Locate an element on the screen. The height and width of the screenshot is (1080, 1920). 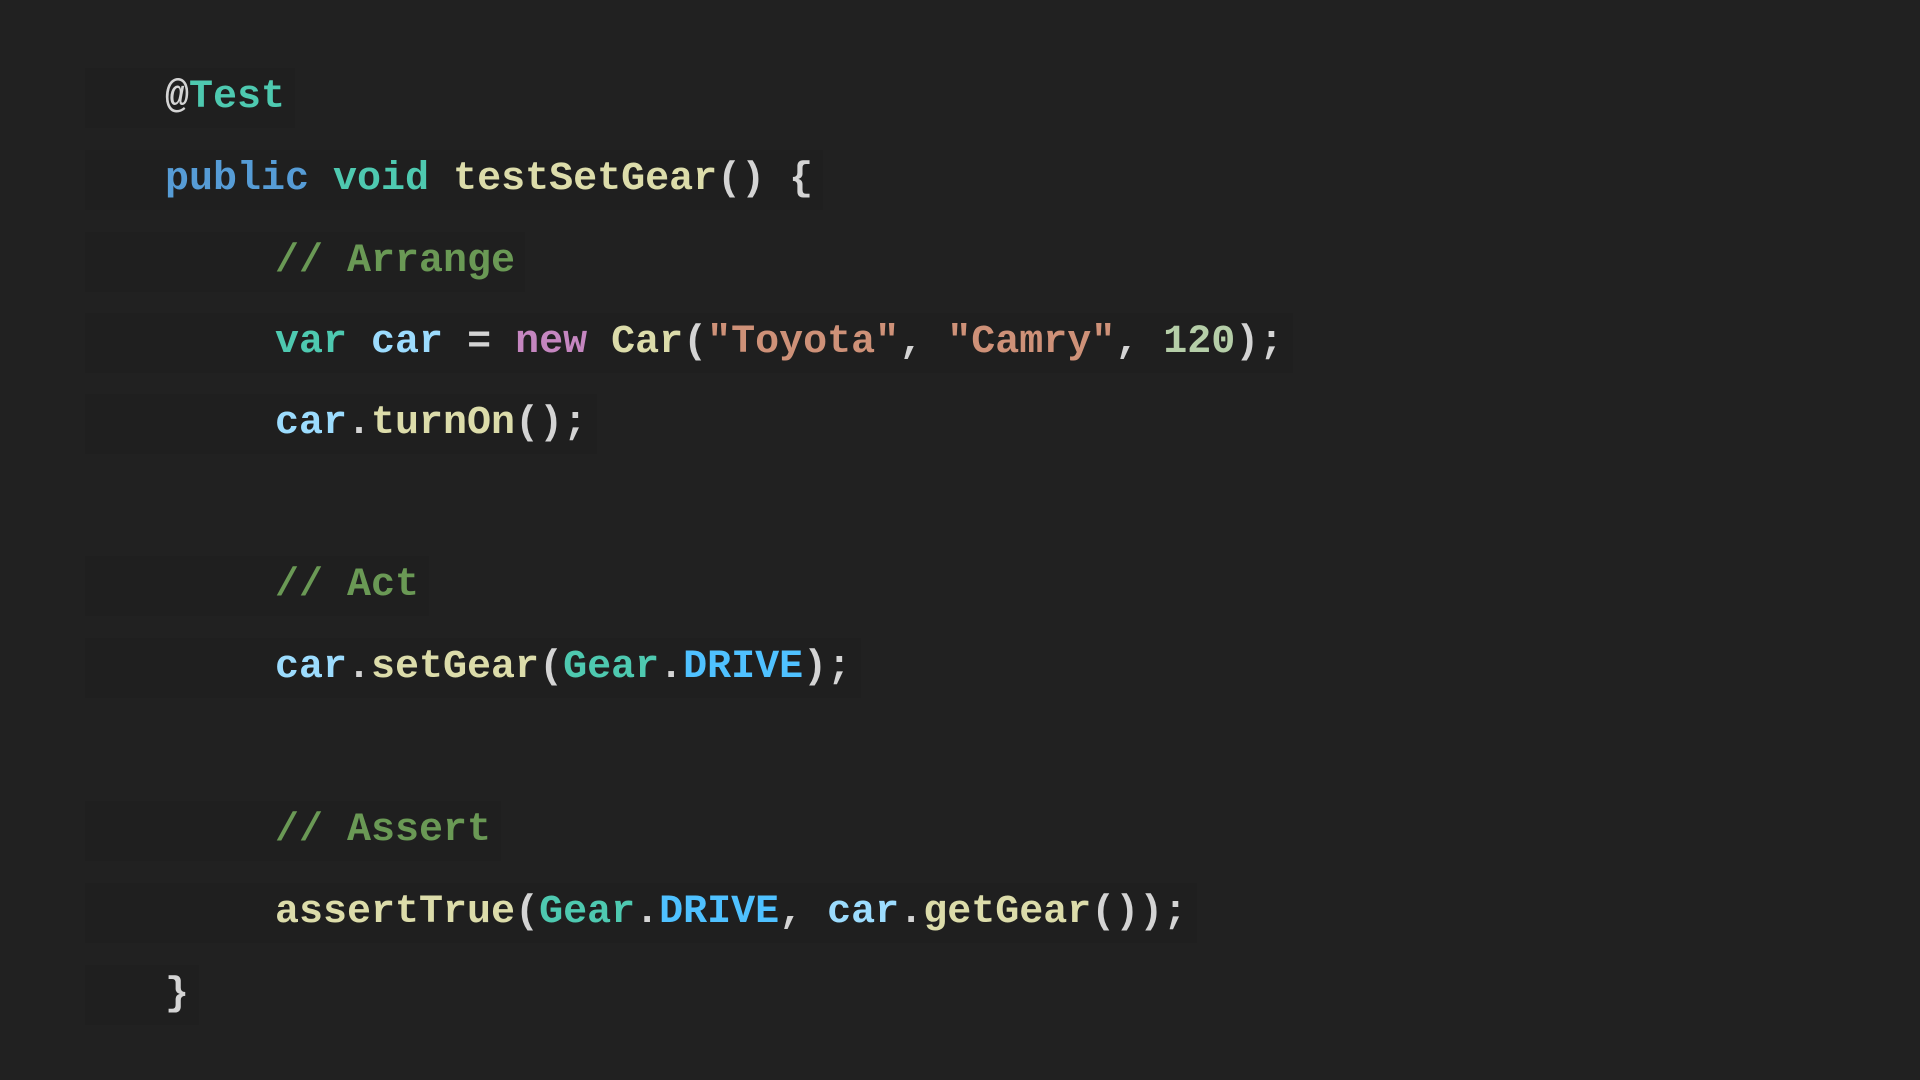
comment-arrange: // Arrange is located at coordinates (395, 261).